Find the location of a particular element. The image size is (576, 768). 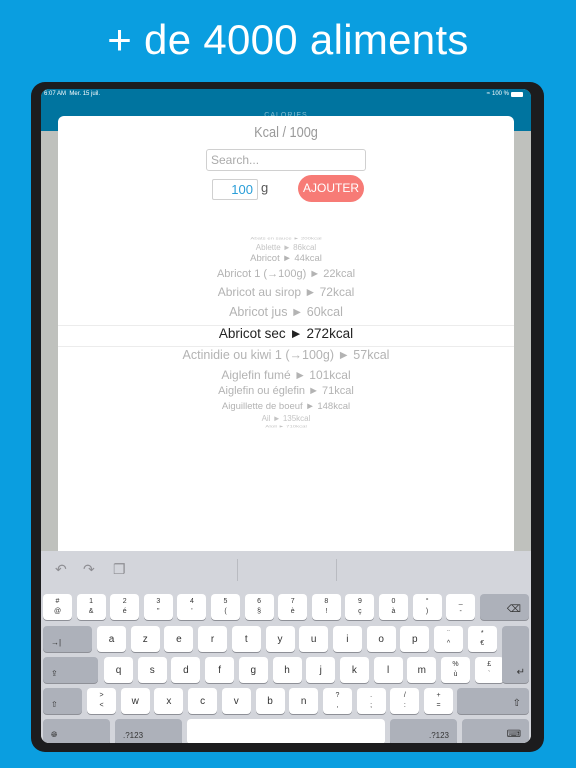

key-main-label: ' is located at coordinates (192, 611).